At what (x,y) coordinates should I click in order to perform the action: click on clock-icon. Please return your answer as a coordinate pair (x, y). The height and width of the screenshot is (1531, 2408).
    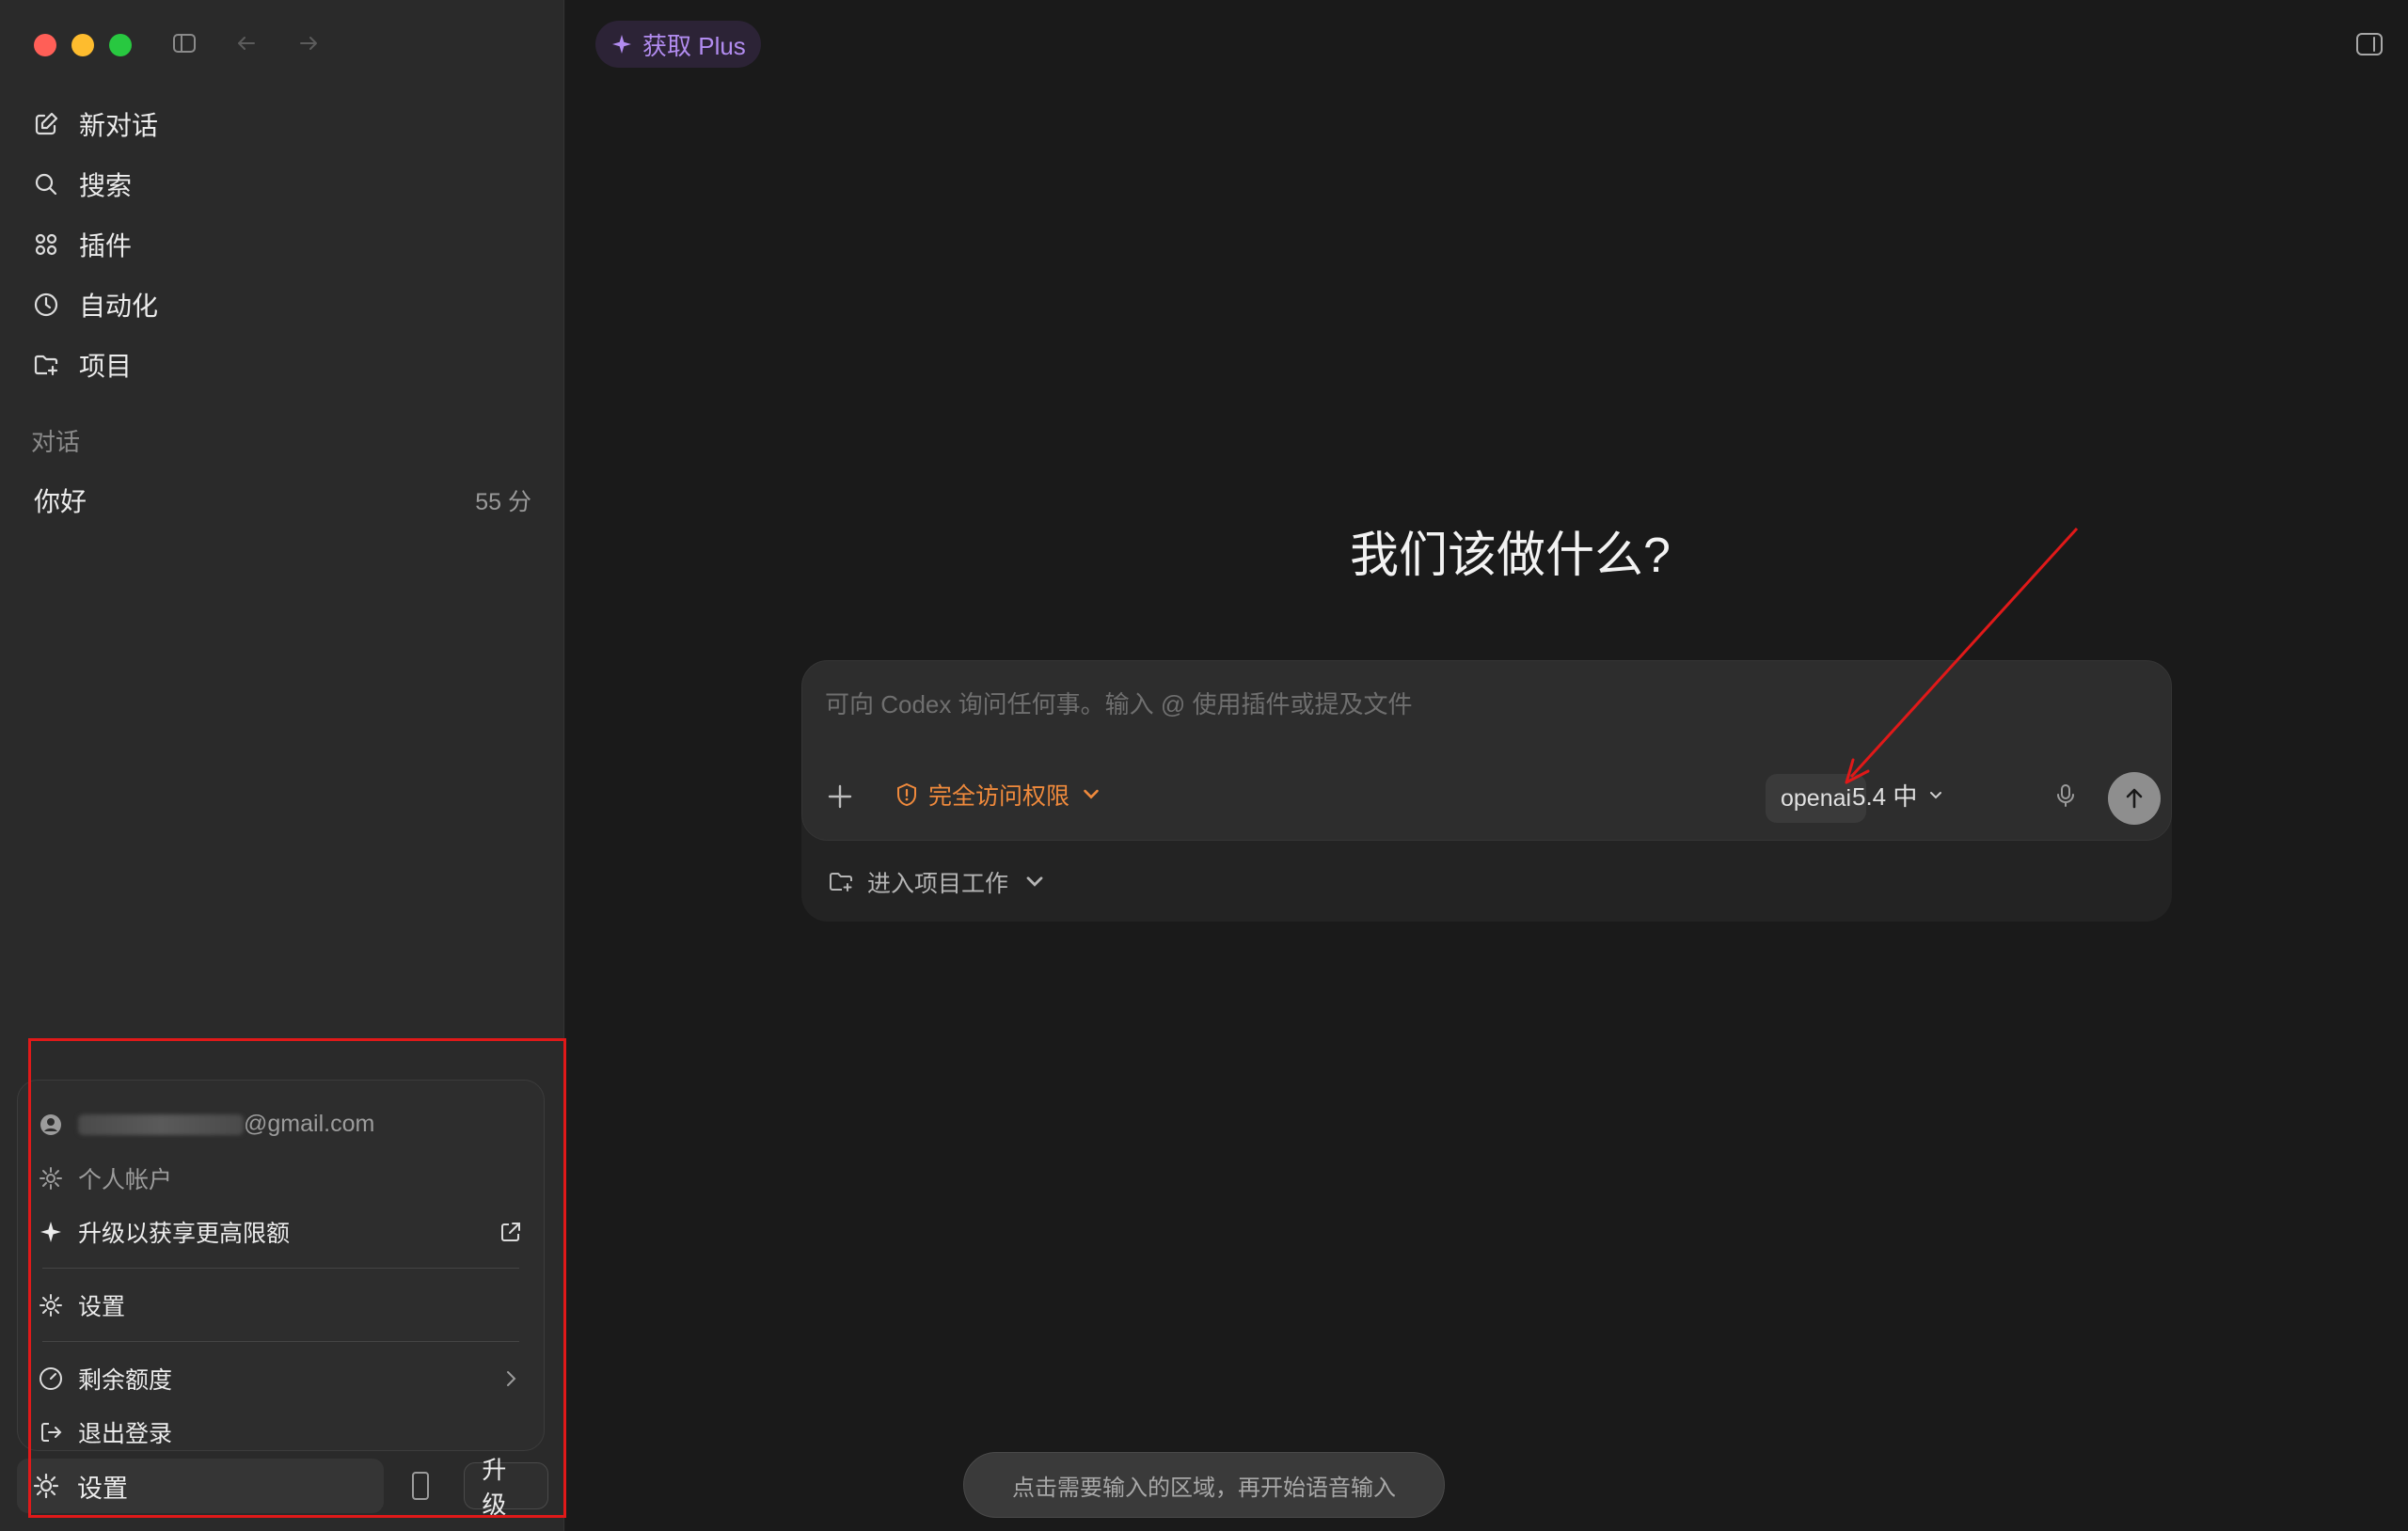
    Looking at the image, I should click on (46, 304).